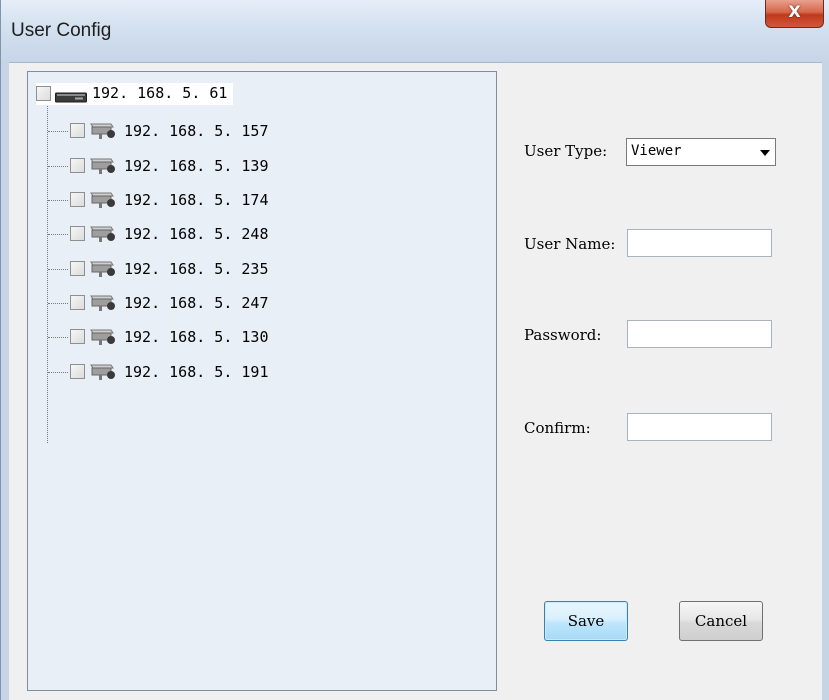 This screenshot has height=700, width=829. Describe the element at coordinates (563, 335) in the screenshot. I see `password-label: Password:` at that location.